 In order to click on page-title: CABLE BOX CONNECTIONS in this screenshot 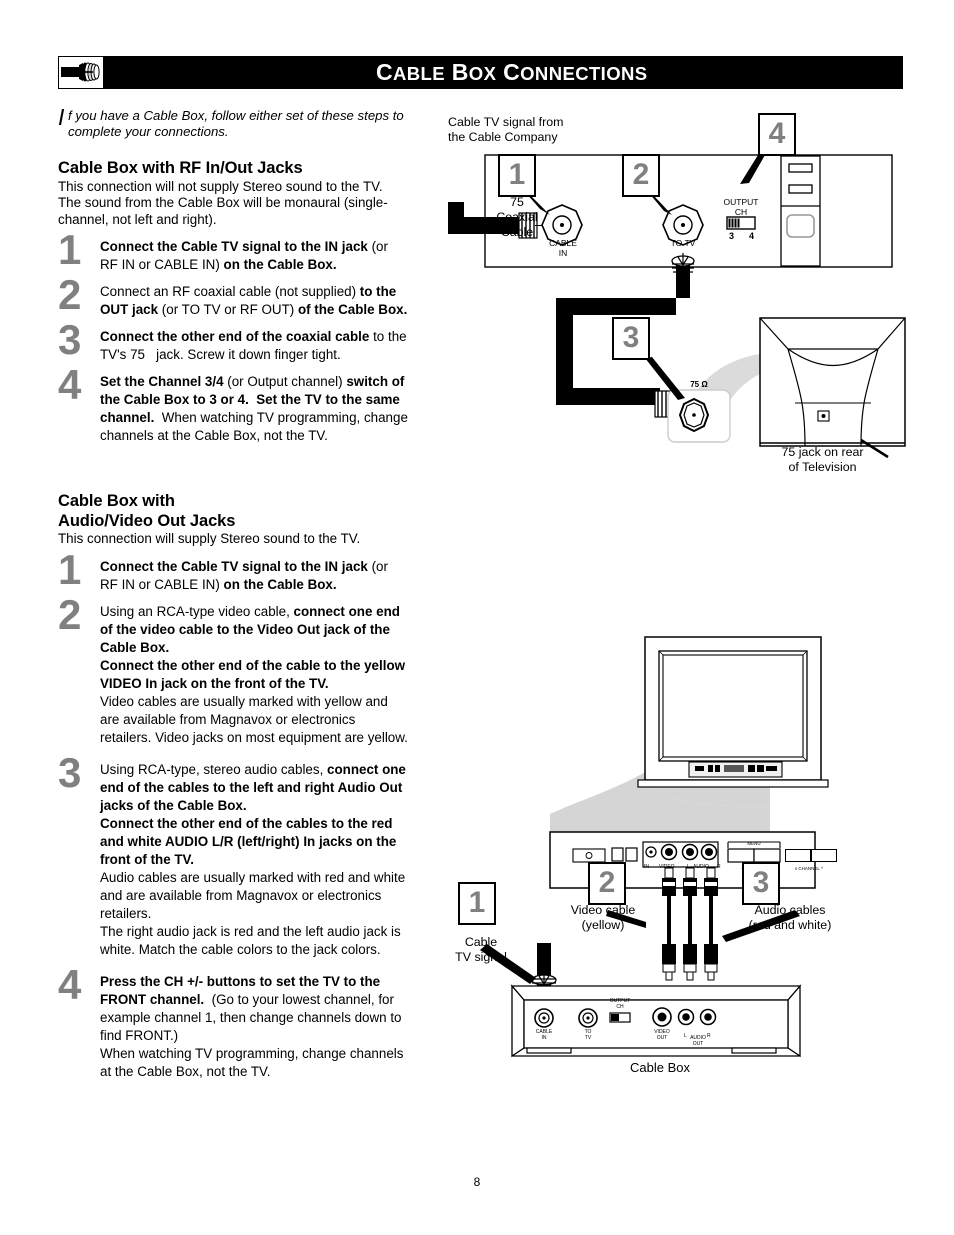, I will do `click(512, 72)`.